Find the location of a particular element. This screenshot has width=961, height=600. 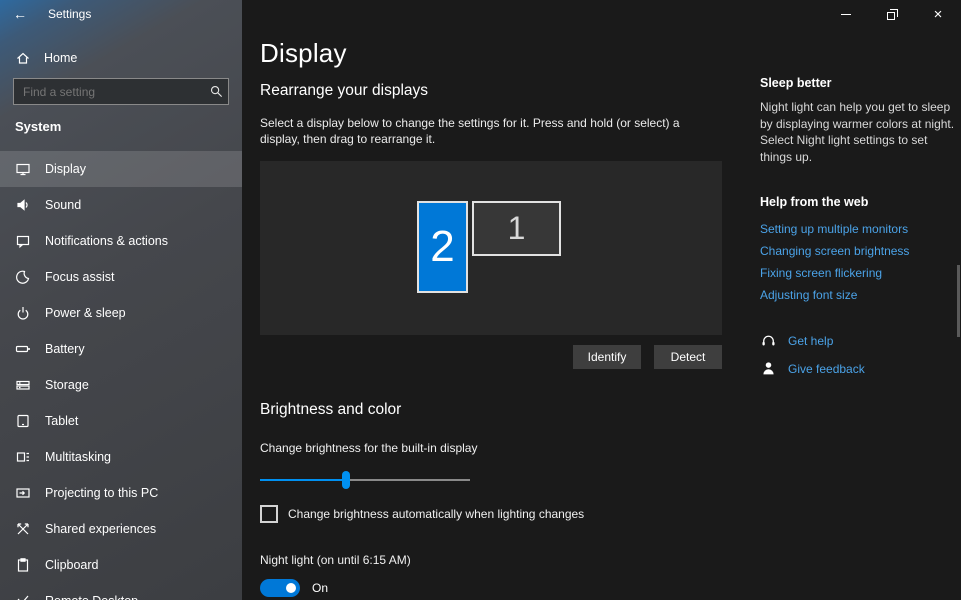

rearrange-heading: Rearrange your displays is located at coordinates (344, 90).